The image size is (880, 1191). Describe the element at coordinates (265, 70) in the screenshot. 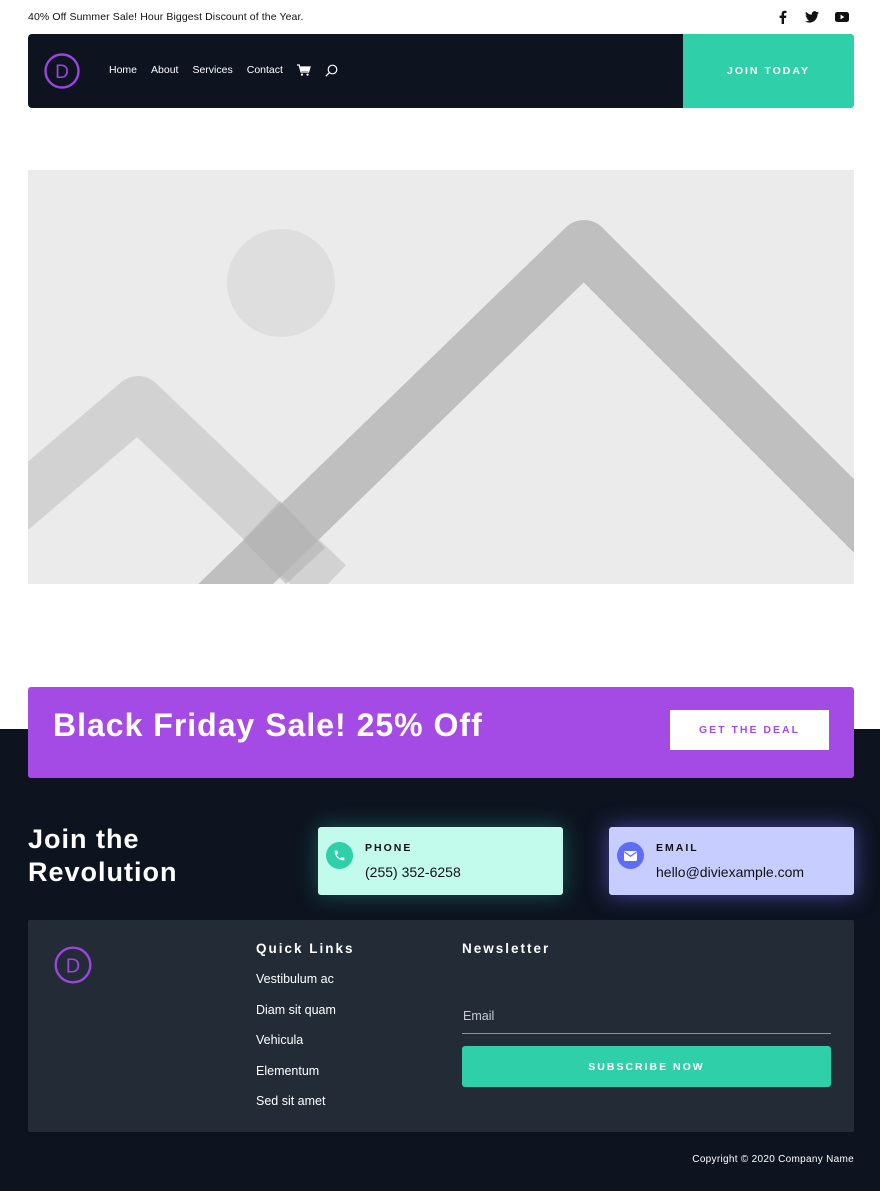

I see `nav-link-contact: Contact` at that location.